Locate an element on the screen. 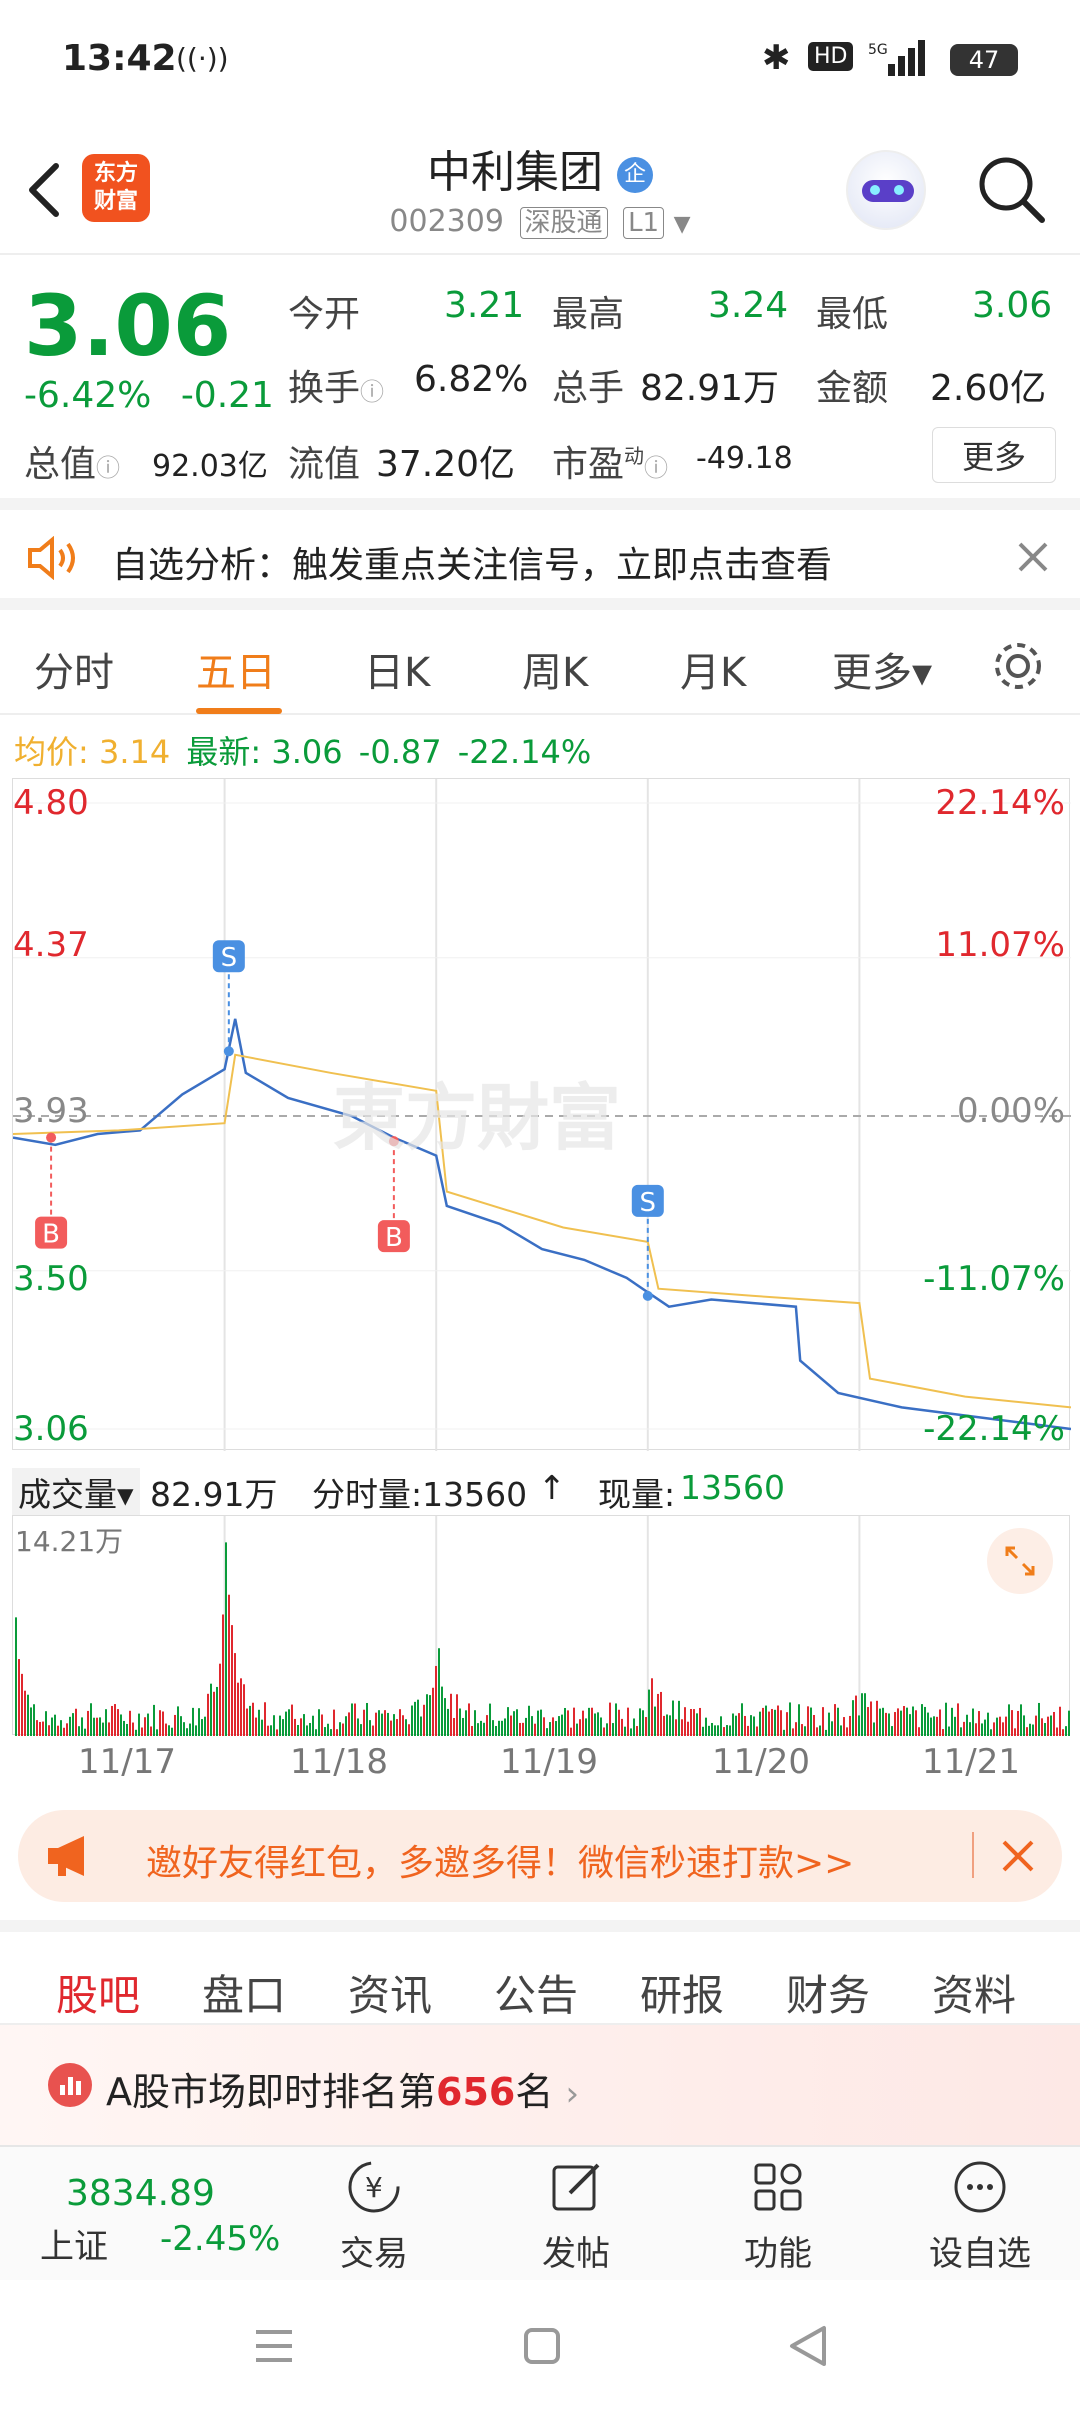  menu-icon is located at coordinates (274, 2346).